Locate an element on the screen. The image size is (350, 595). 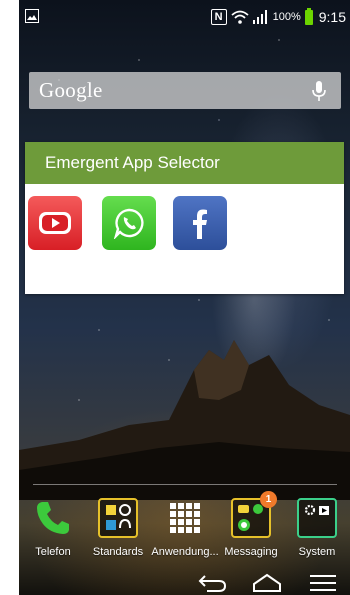
facebook-app-button is located at coordinates (200, 223).